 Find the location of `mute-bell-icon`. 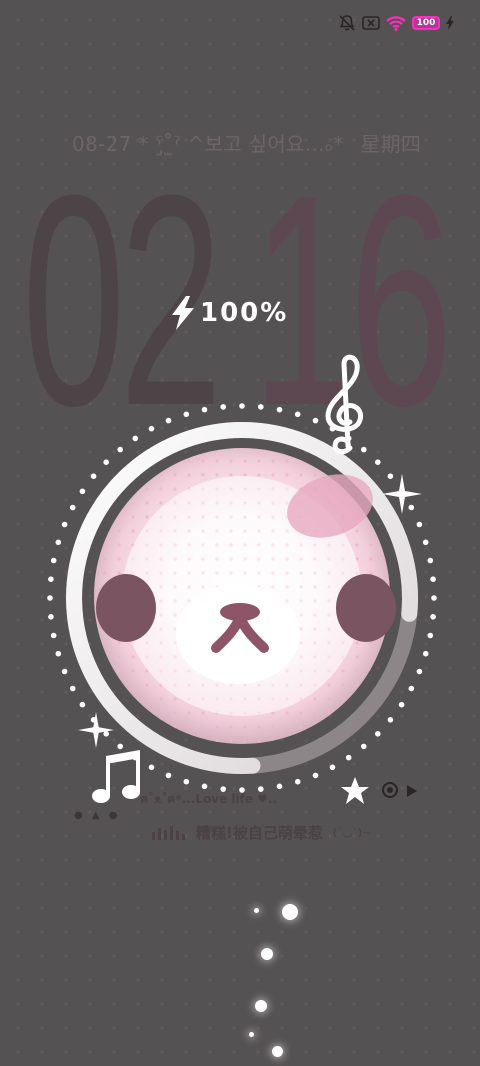

mute-bell-icon is located at coordinates (347, 23).